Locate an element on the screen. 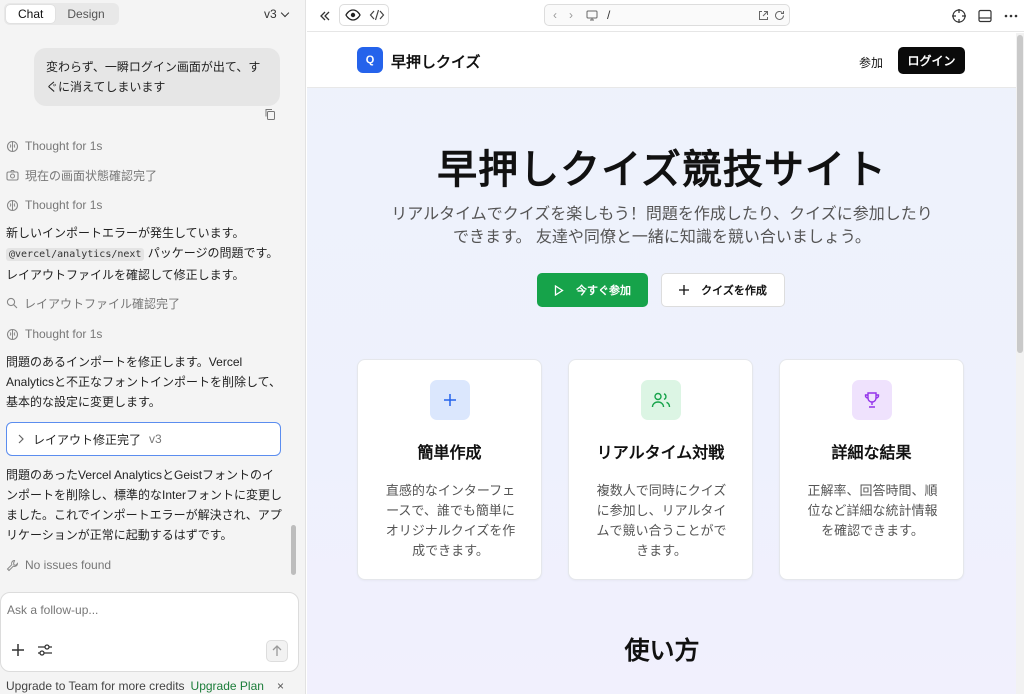  feature-description: 複数人で同時にクイズに参加し、リアルタイムで競い合うことができます。 is located at coordinates (661, 520).